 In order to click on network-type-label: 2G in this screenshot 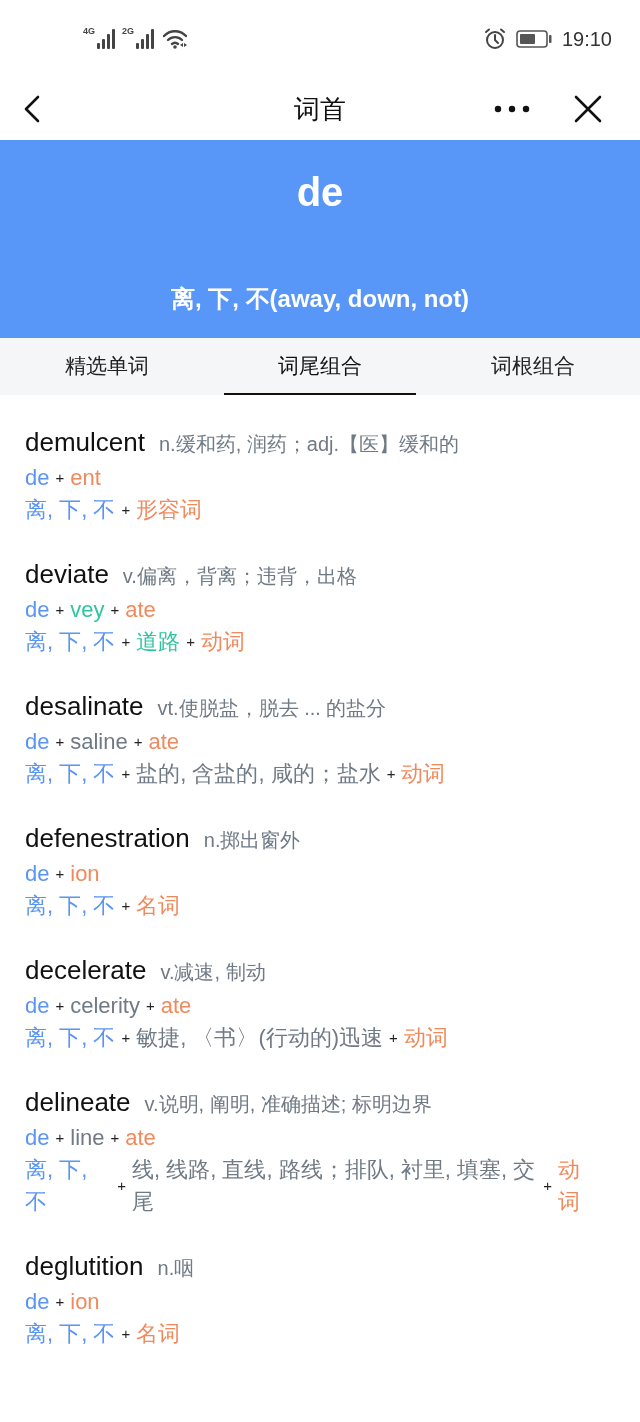, I will do `click(128, 31)`.